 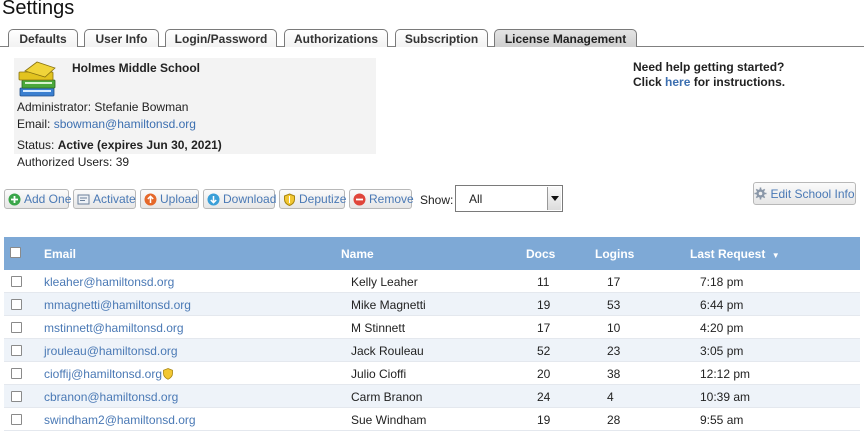 I want to click on remove-button: Remove, so click(x=381, y=199).